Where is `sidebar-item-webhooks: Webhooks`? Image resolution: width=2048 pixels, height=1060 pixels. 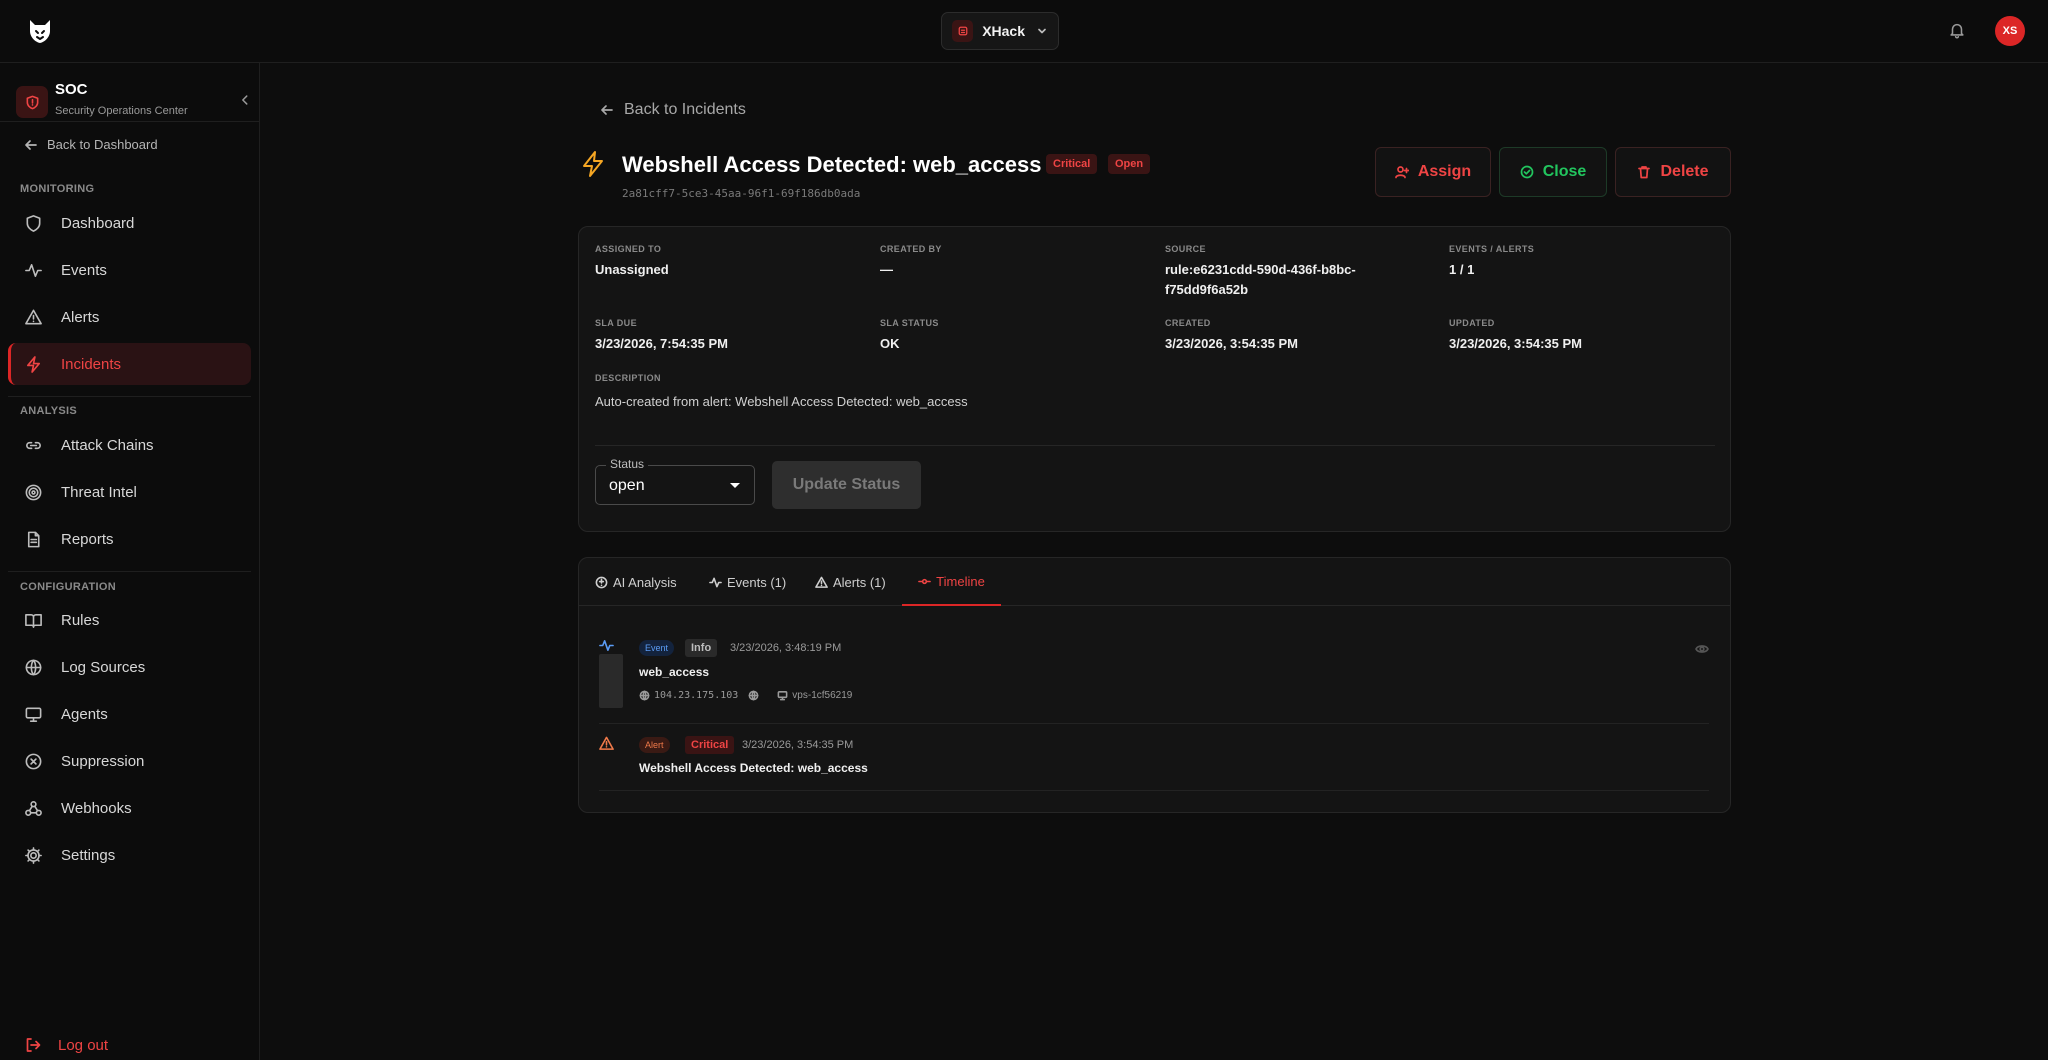
sidebar-item-webhooks: Webhooks is located at coordinates (129, 808).